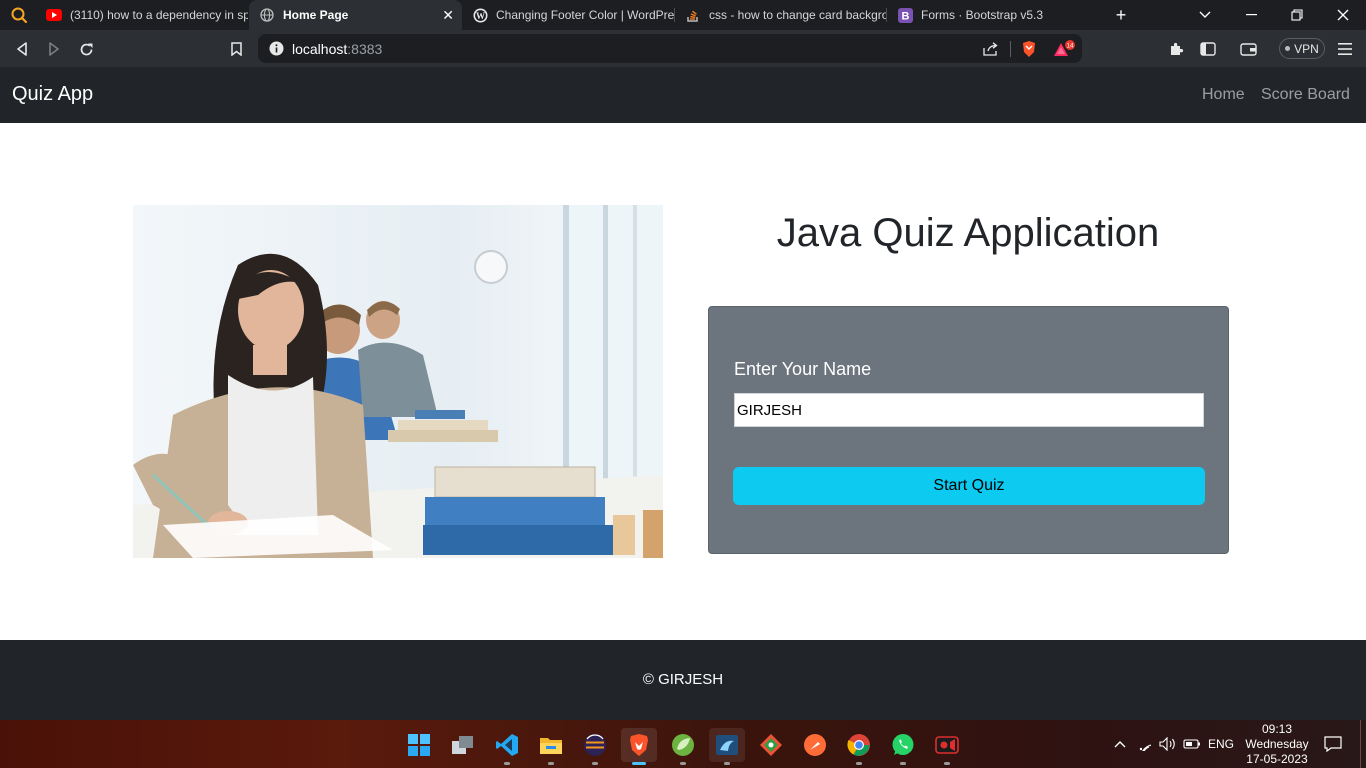 This screenshot has width=1366, height=768. I want to click on brave-shields-icon, so click(1029, 48).